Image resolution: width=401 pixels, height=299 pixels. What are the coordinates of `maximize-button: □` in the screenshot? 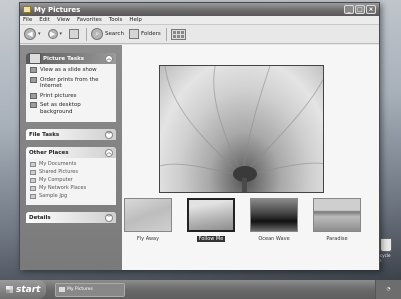 It's located at (360, 9).